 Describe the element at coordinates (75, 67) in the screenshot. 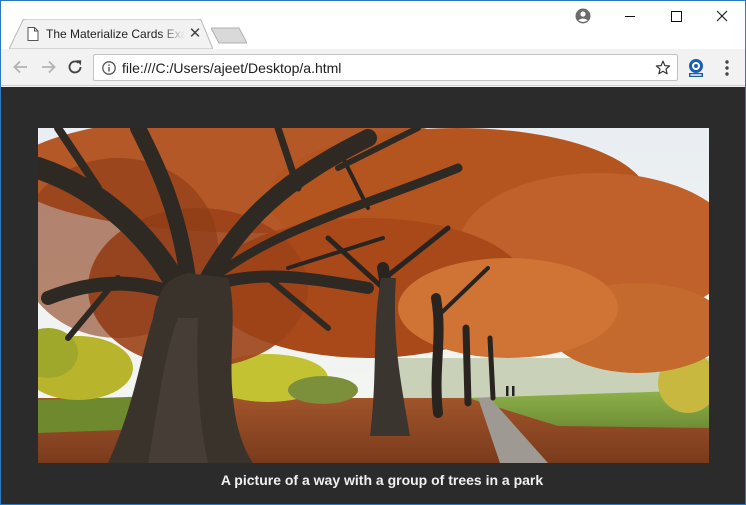

I see `reload-icon` at that location.